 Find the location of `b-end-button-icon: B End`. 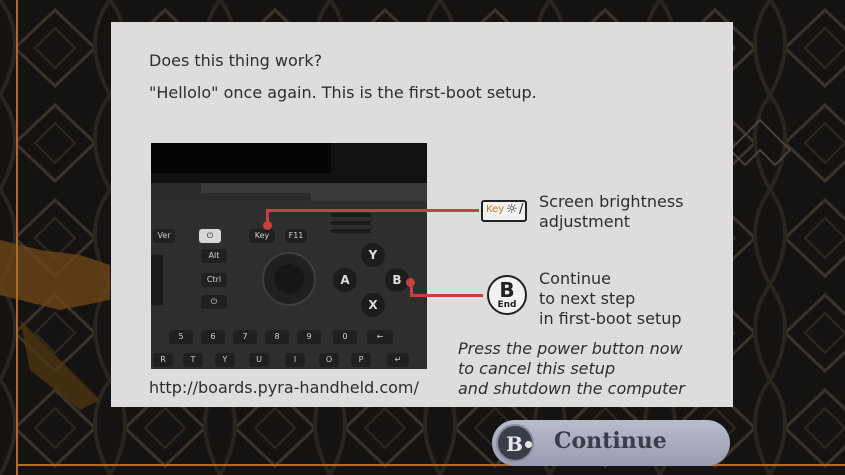

b-end-button-icon: B End is located at coordinates (507, 295).